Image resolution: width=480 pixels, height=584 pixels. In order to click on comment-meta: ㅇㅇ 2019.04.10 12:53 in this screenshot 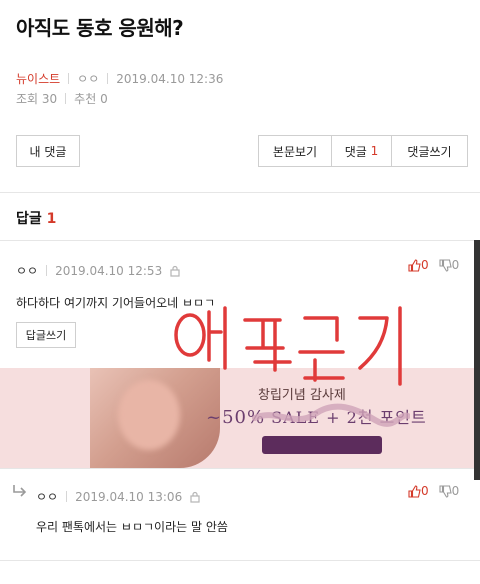, I will do `click(98, 270)`.